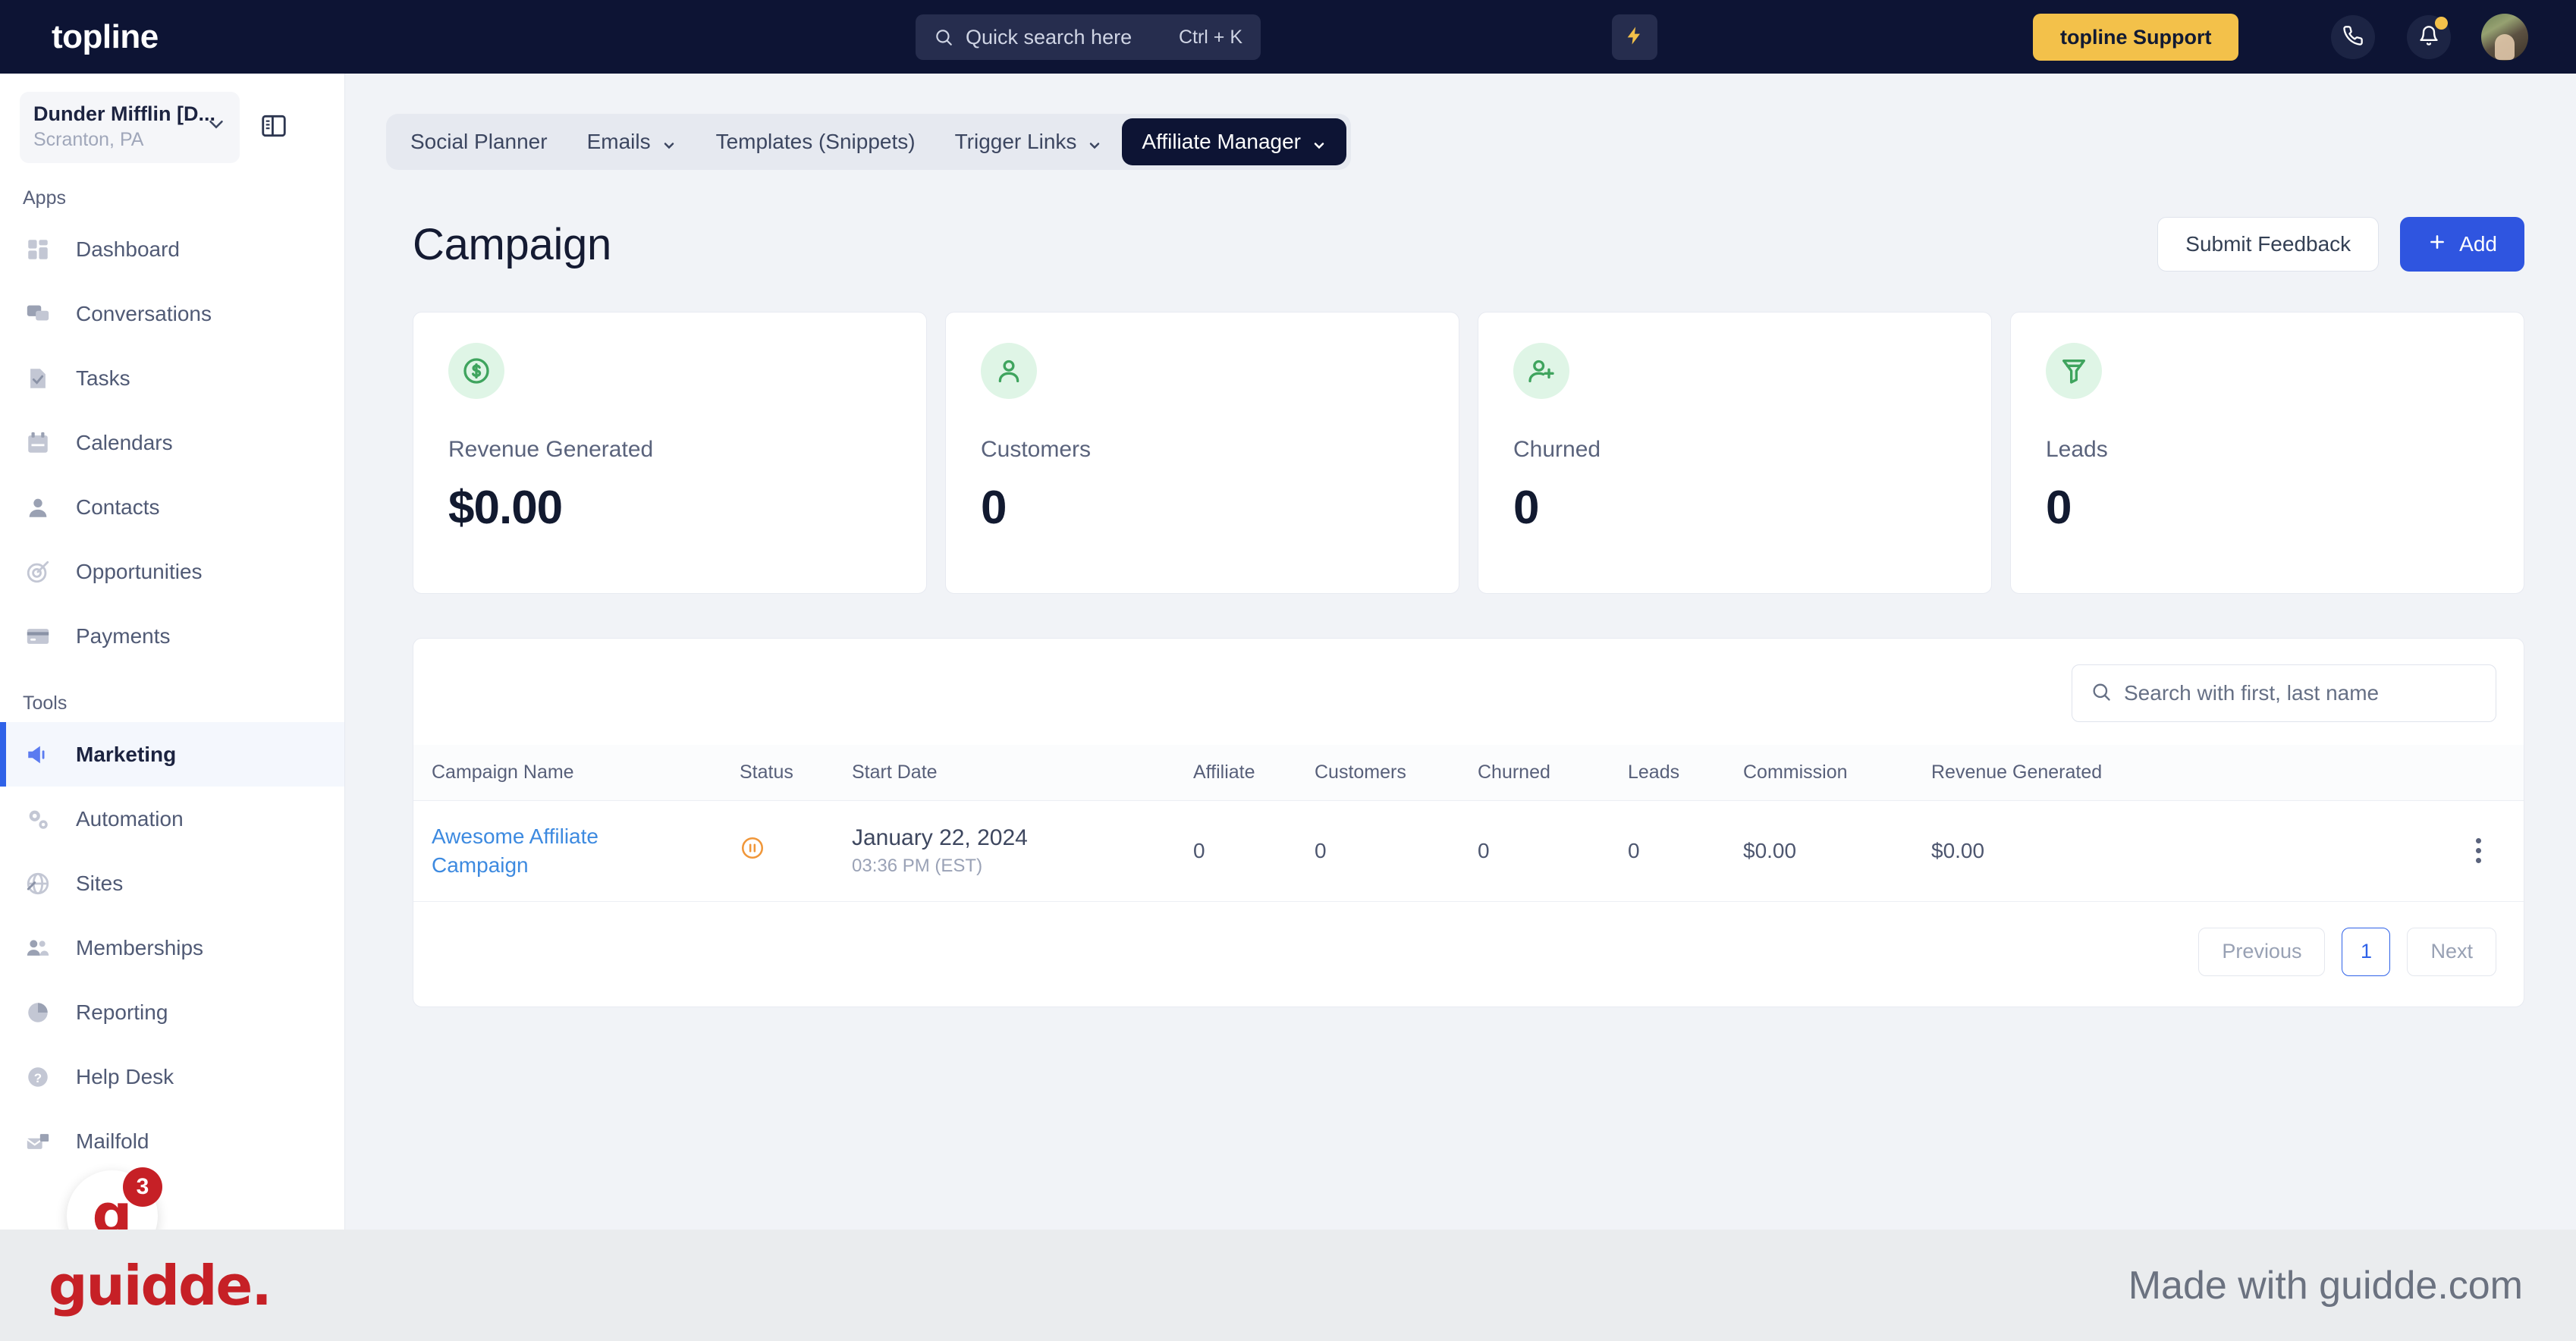 This screenshot has width=2576, height=1341. What do you see at coordinates (126, 754) in the screenshot?
I see `sidebar-item-label: Marketing` at bounding box center [126, 754].